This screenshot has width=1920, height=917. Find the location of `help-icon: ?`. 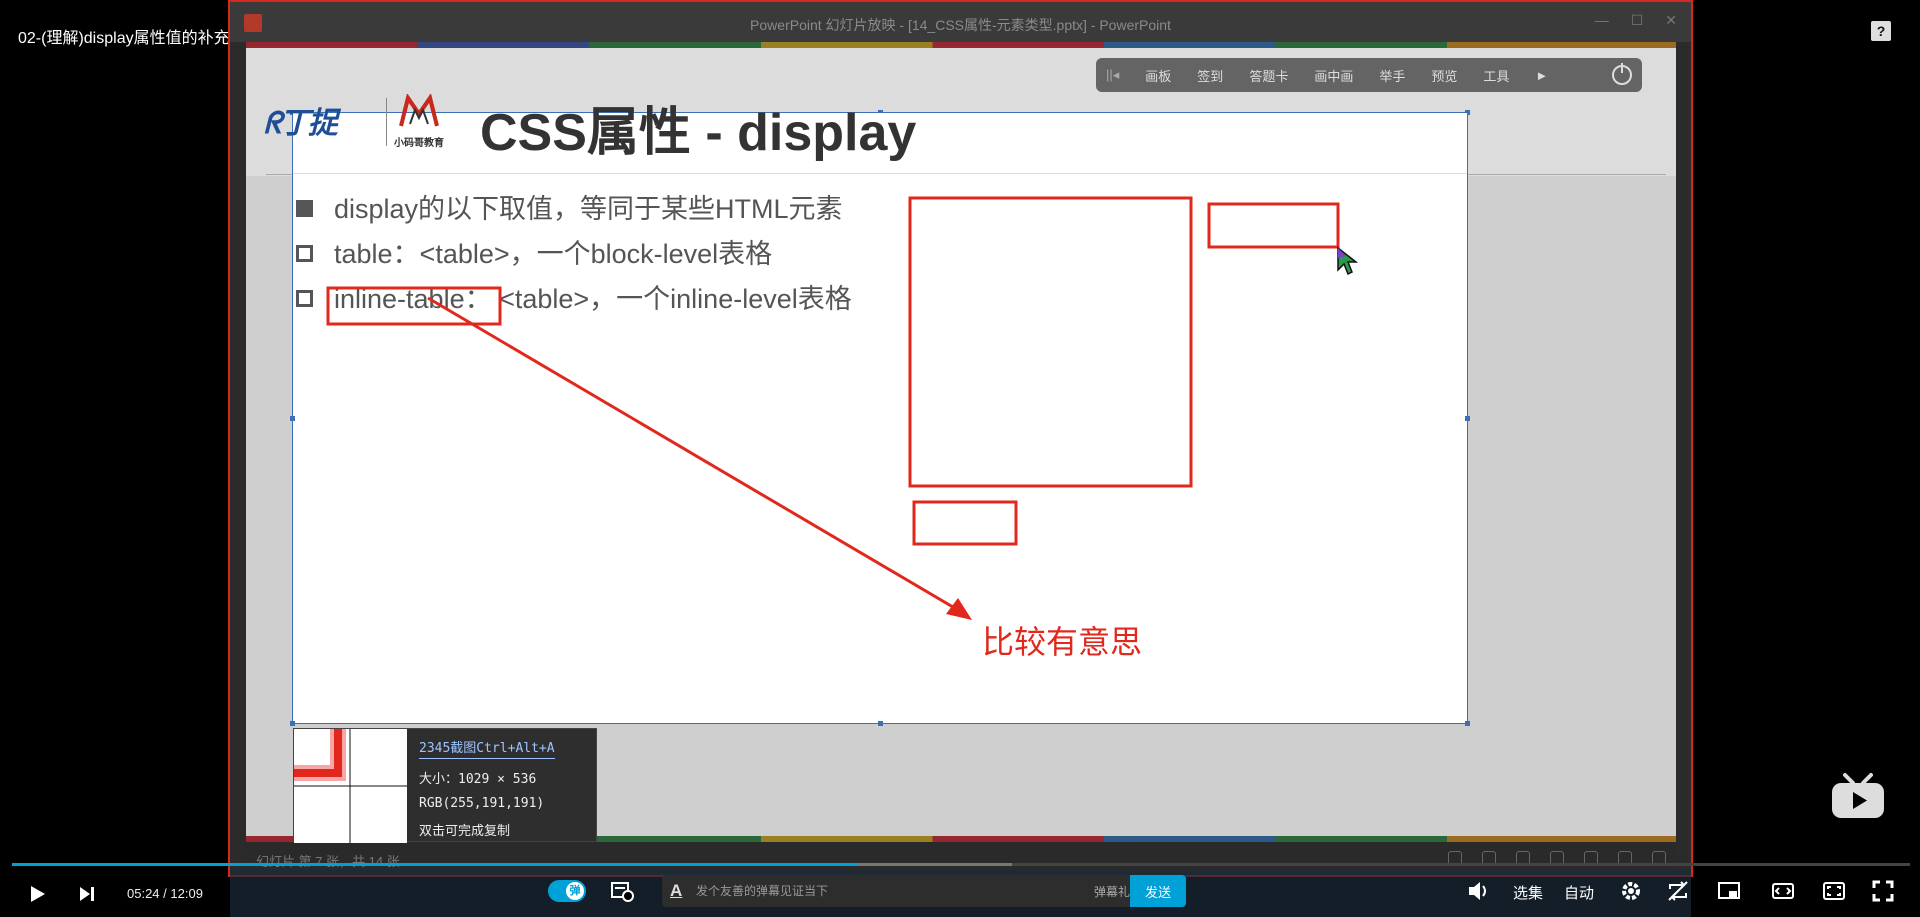

help-icon: ? is located at coordinates (1881, 31).